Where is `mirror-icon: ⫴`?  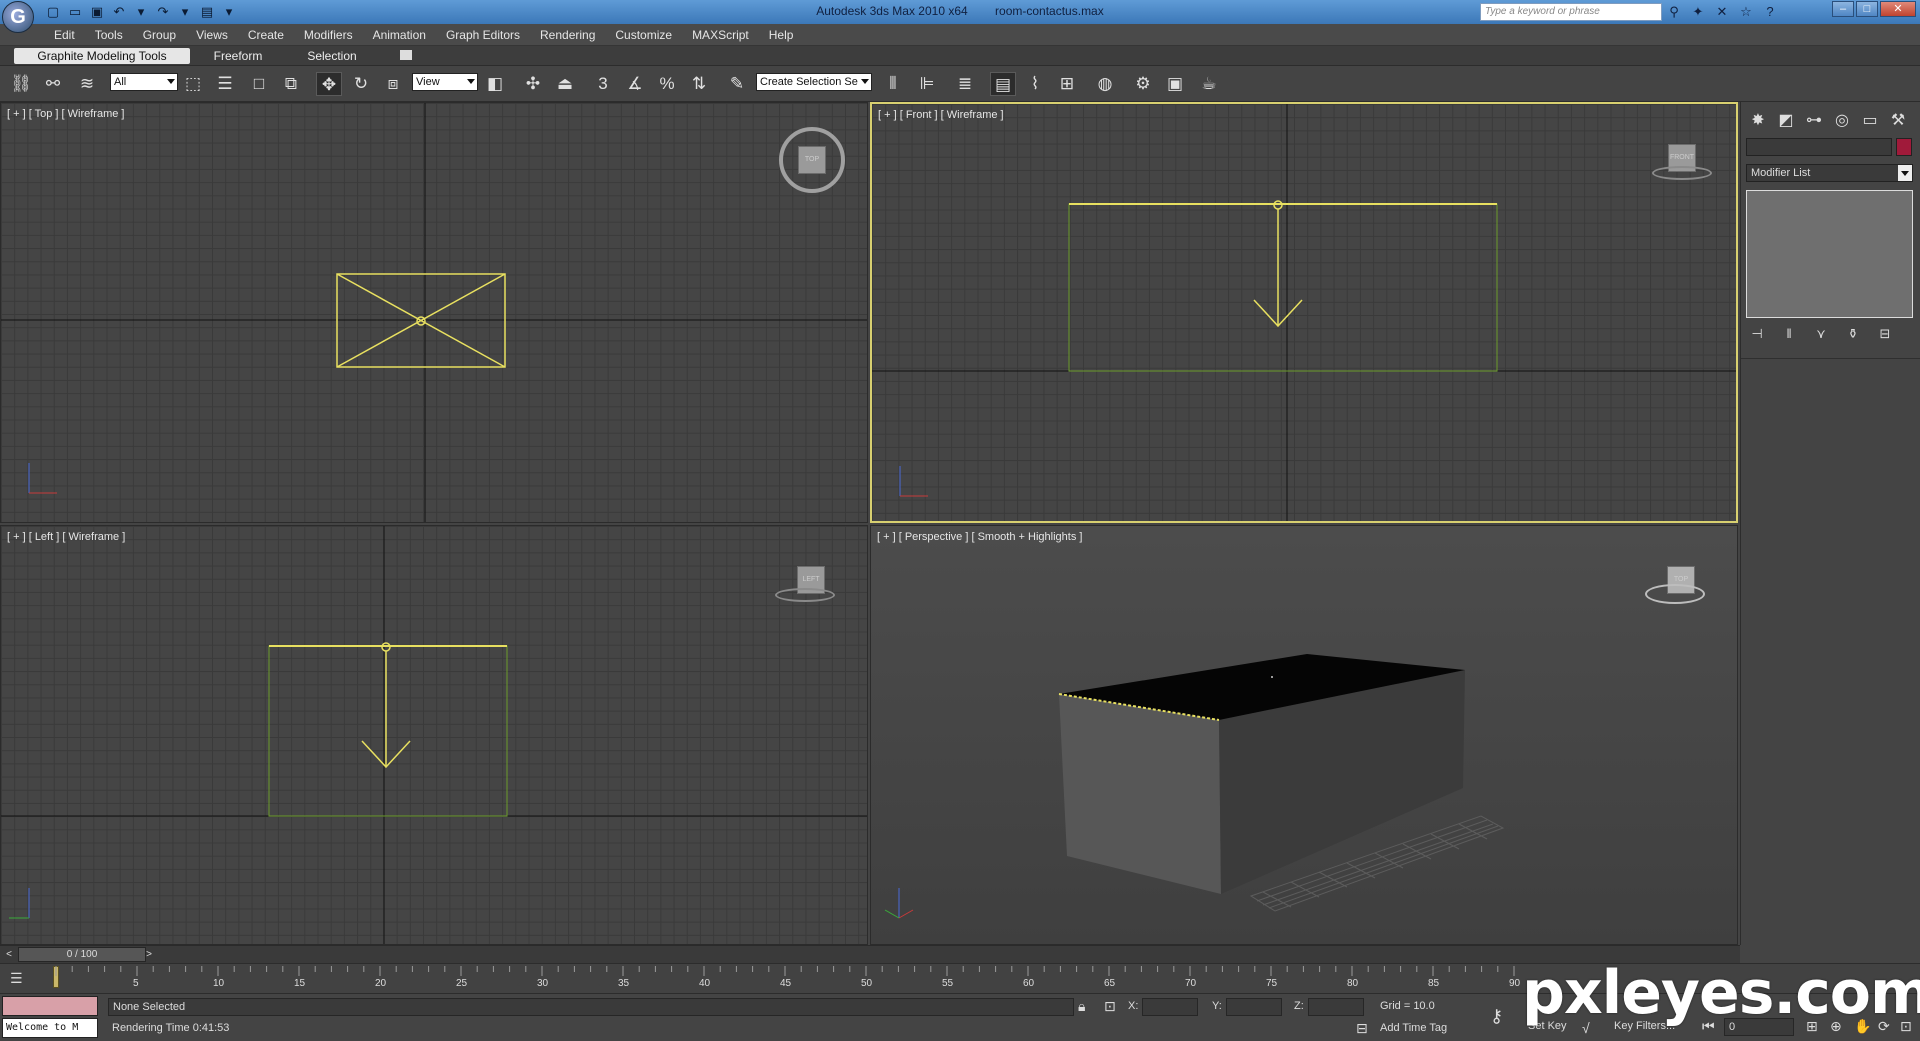 mirror-icon: ⫴ is located at coordinates (893, 84).